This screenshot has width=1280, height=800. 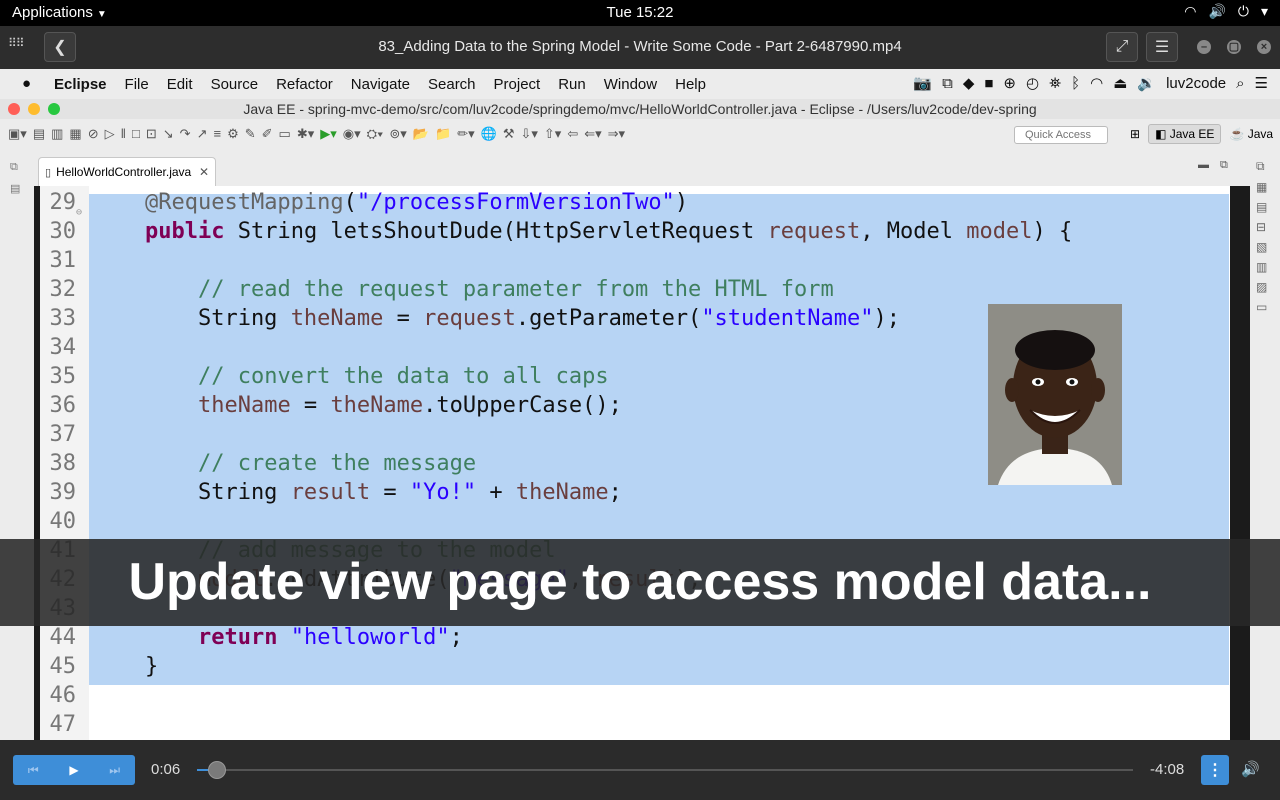 I want to click on menu-eclipse: Eclipse, so click(x=80, y=84).